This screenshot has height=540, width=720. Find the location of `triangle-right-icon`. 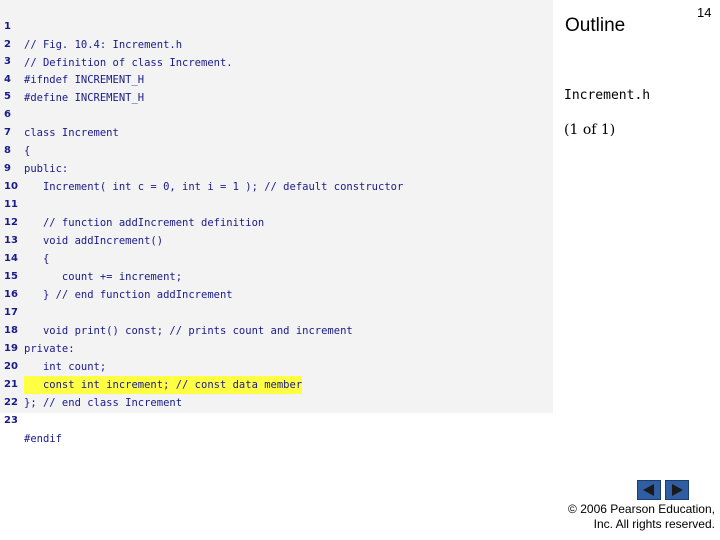

triangle-right-icon is located at coordinates (677, 490).